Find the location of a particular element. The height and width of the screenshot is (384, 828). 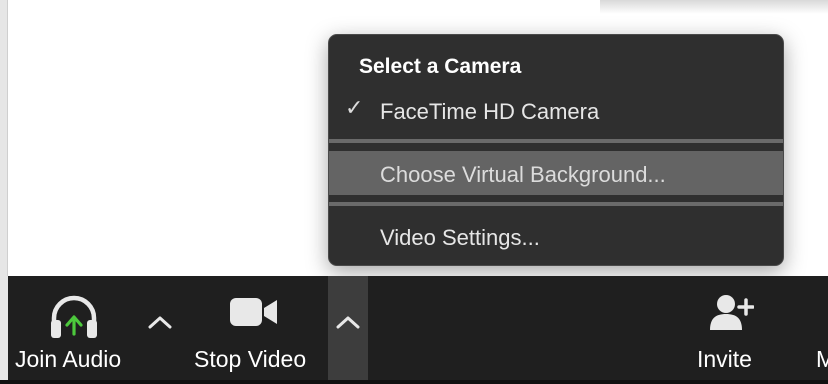

join-audio-button: Join Audio is located at coordinates (74, 330).